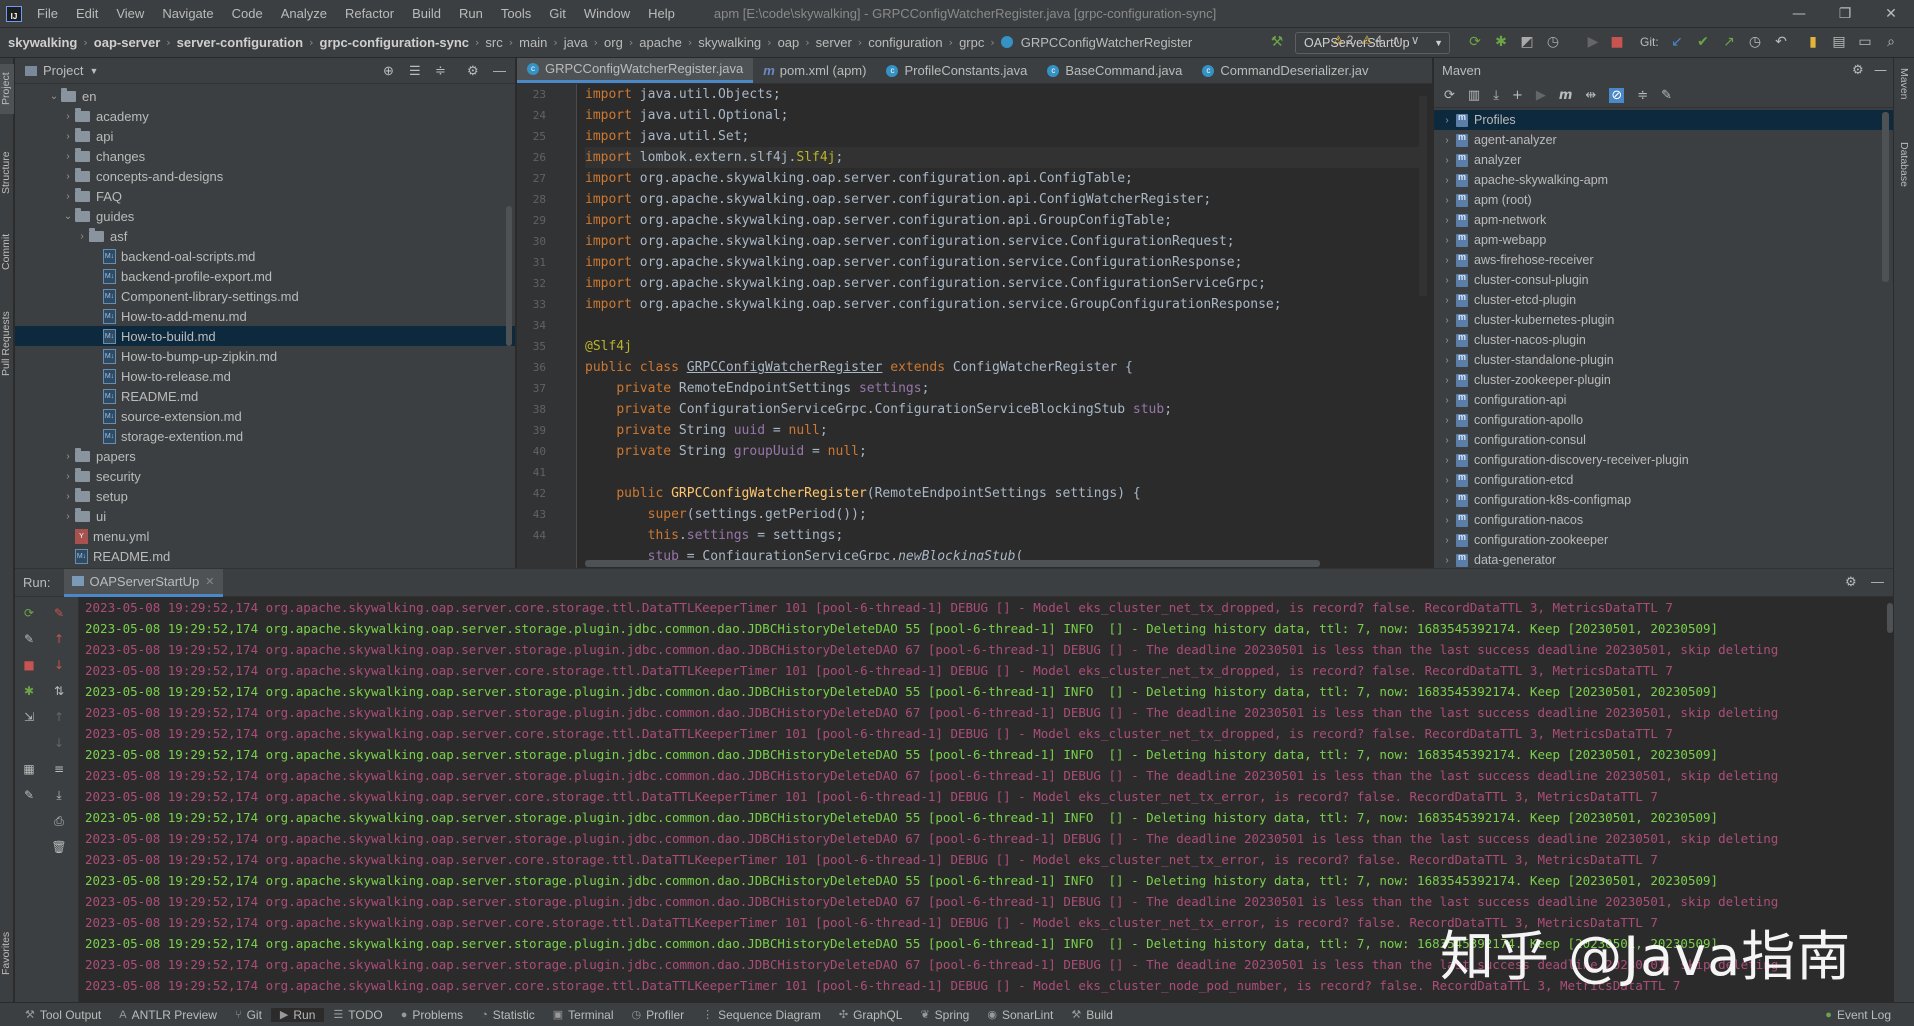 The width and height of the screenshot is (1914, 1026). Describe the element at coordinates (1277, 42) in the screenshot. I see `hammer-build-icon: ⚒` at that location.